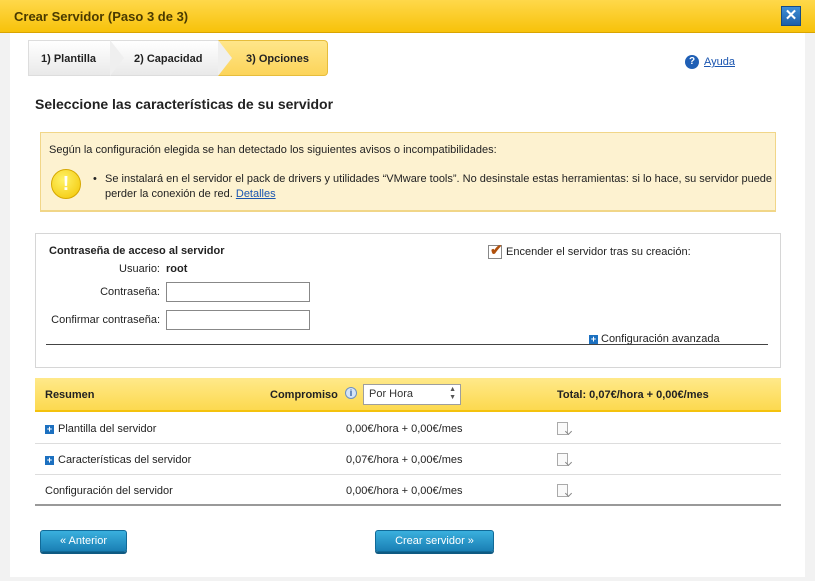 The image size is (815, 581). Describe the element at coordinates (238, 320) in the screenshot. I see `confirm-password-input` at that location.